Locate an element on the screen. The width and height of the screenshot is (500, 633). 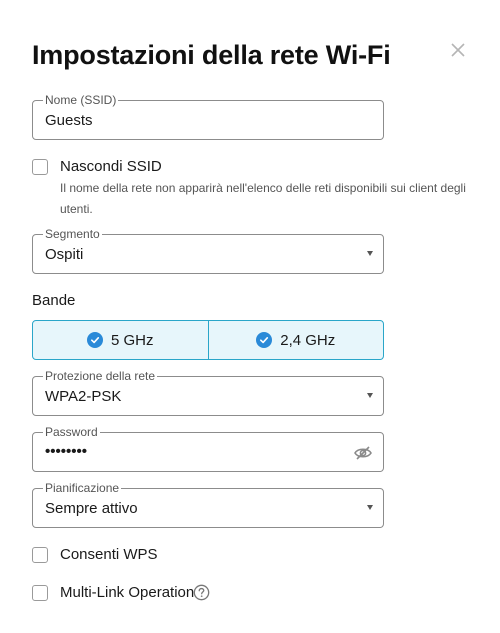
help-icon is located at coordinates (201, 592).